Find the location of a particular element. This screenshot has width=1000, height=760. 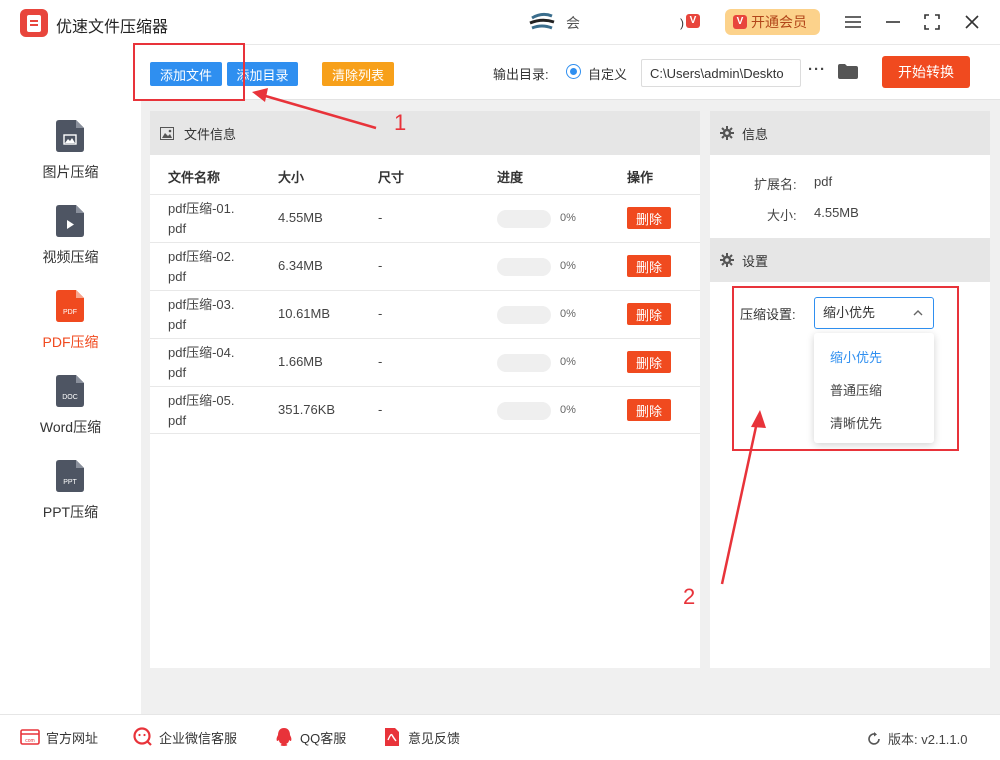

file-size-cell: 4.55MB is located at coordinates (300, 217).